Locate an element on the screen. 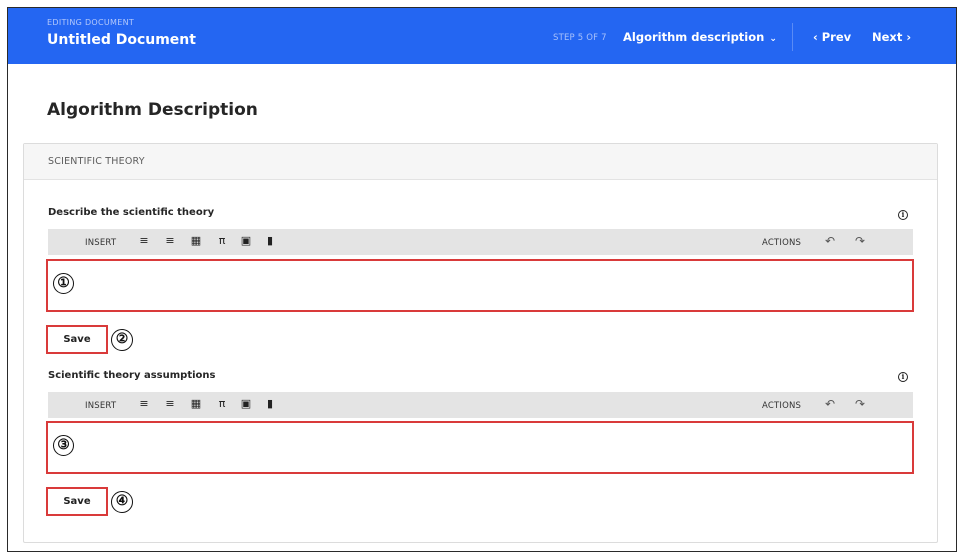 The height and width of the screenshot is (559, 964). page-title: Algorithm Description is located at coordinates (152, 110).